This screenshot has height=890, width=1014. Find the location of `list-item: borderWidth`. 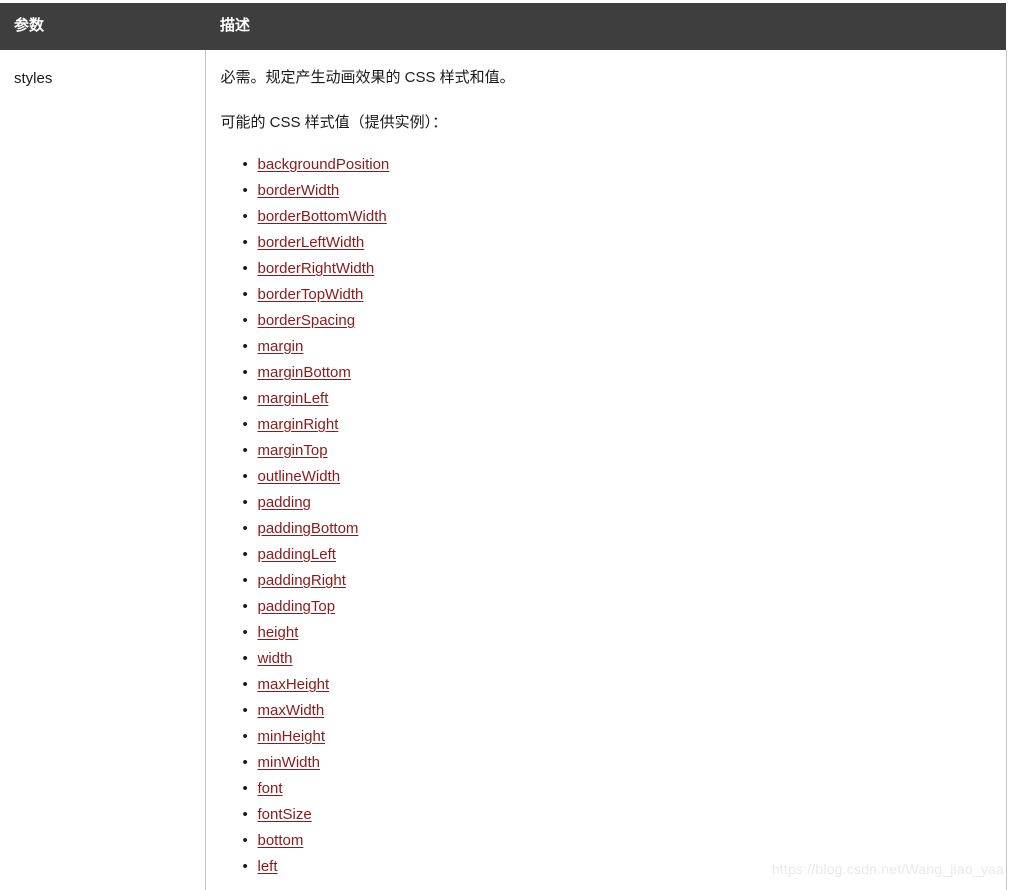

list-item: borderWidth is located at coordinates (617, 191).